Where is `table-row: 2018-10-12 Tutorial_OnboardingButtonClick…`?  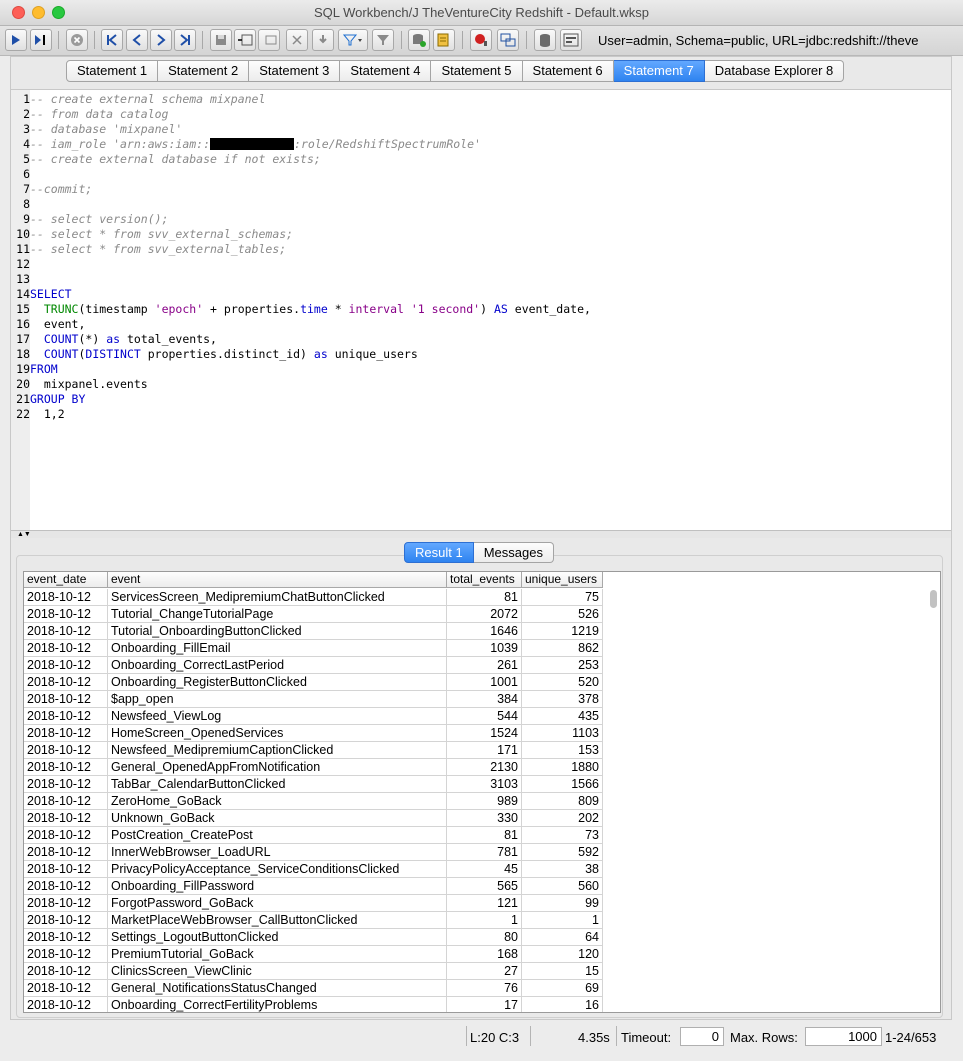 table-row: 2018-10-12 Tutorial_OnboardingButtonClick… is located at coordinates (313, 631).